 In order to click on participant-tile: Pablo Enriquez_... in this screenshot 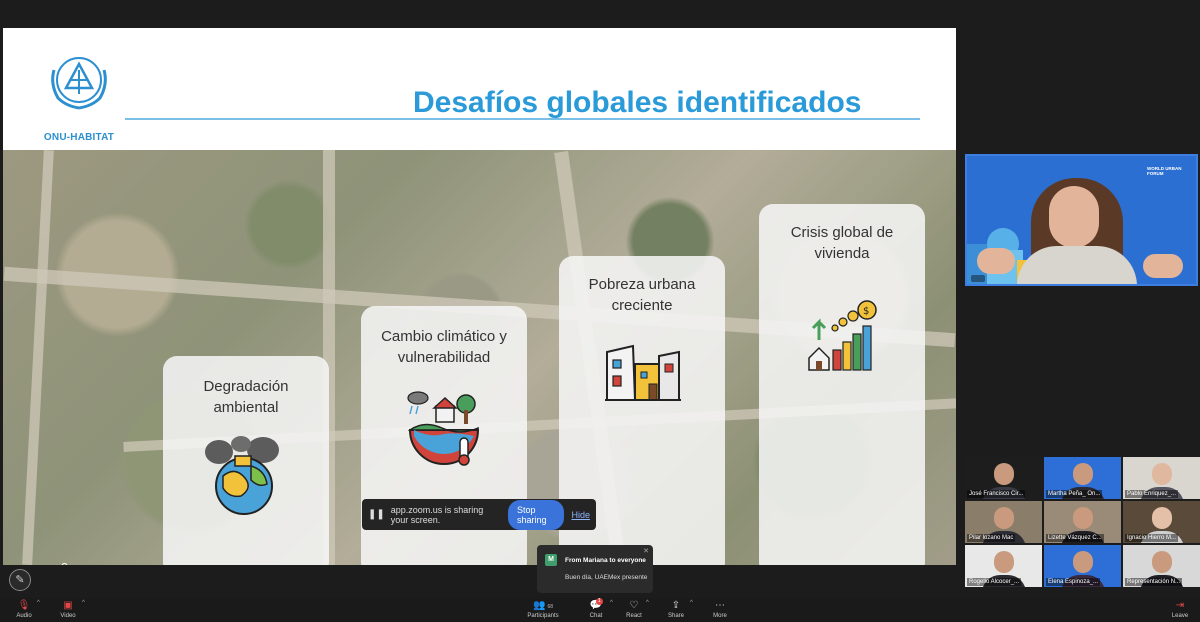, I will do `click(1161, 478)`.